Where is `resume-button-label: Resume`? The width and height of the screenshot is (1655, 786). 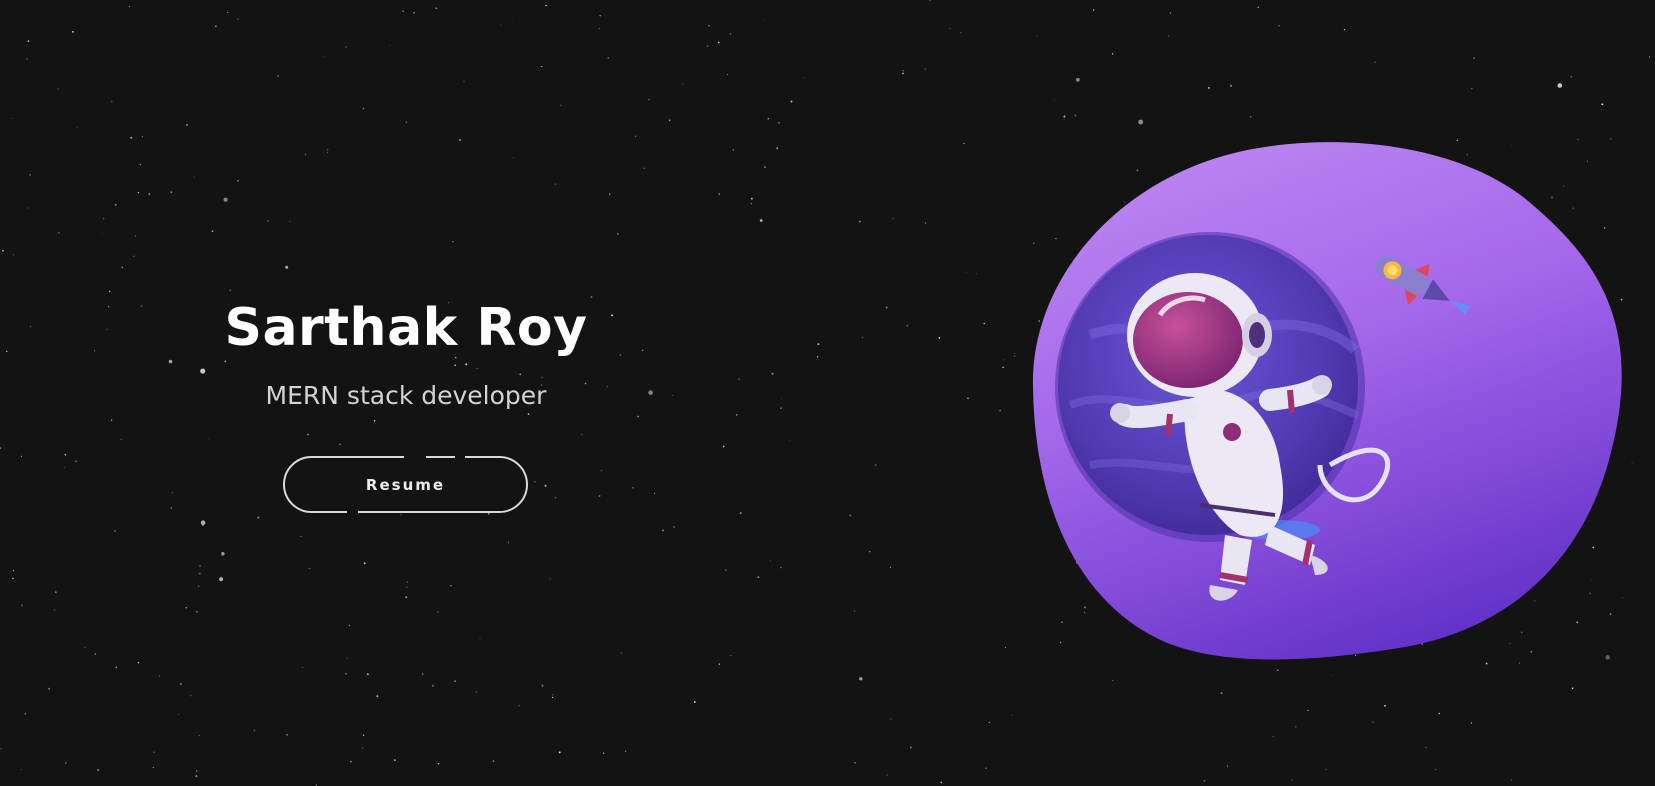 resume-button-label: Resume is located at coordinates (405, 484).